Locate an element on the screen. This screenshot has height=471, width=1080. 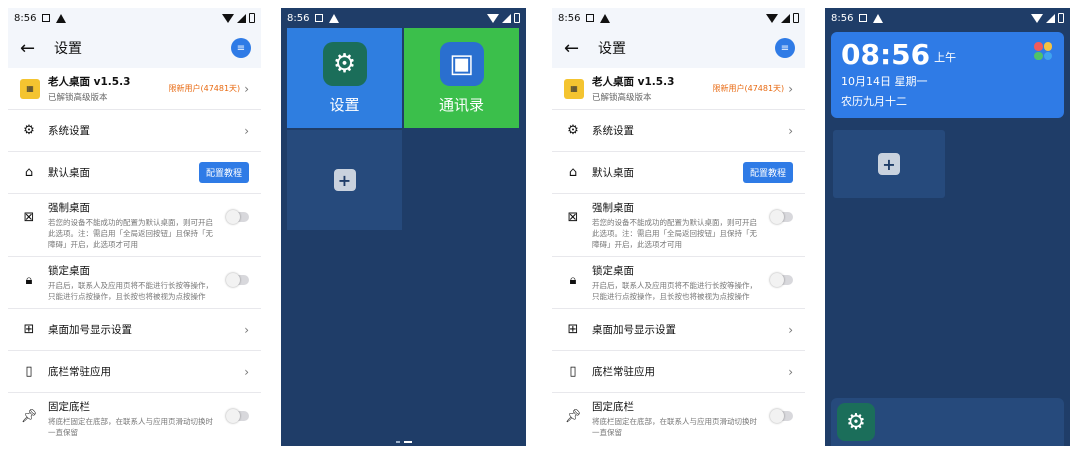
default-desktop-row: ⌂ 默认桌面 配置教程 is located at coordinates (678, 173).